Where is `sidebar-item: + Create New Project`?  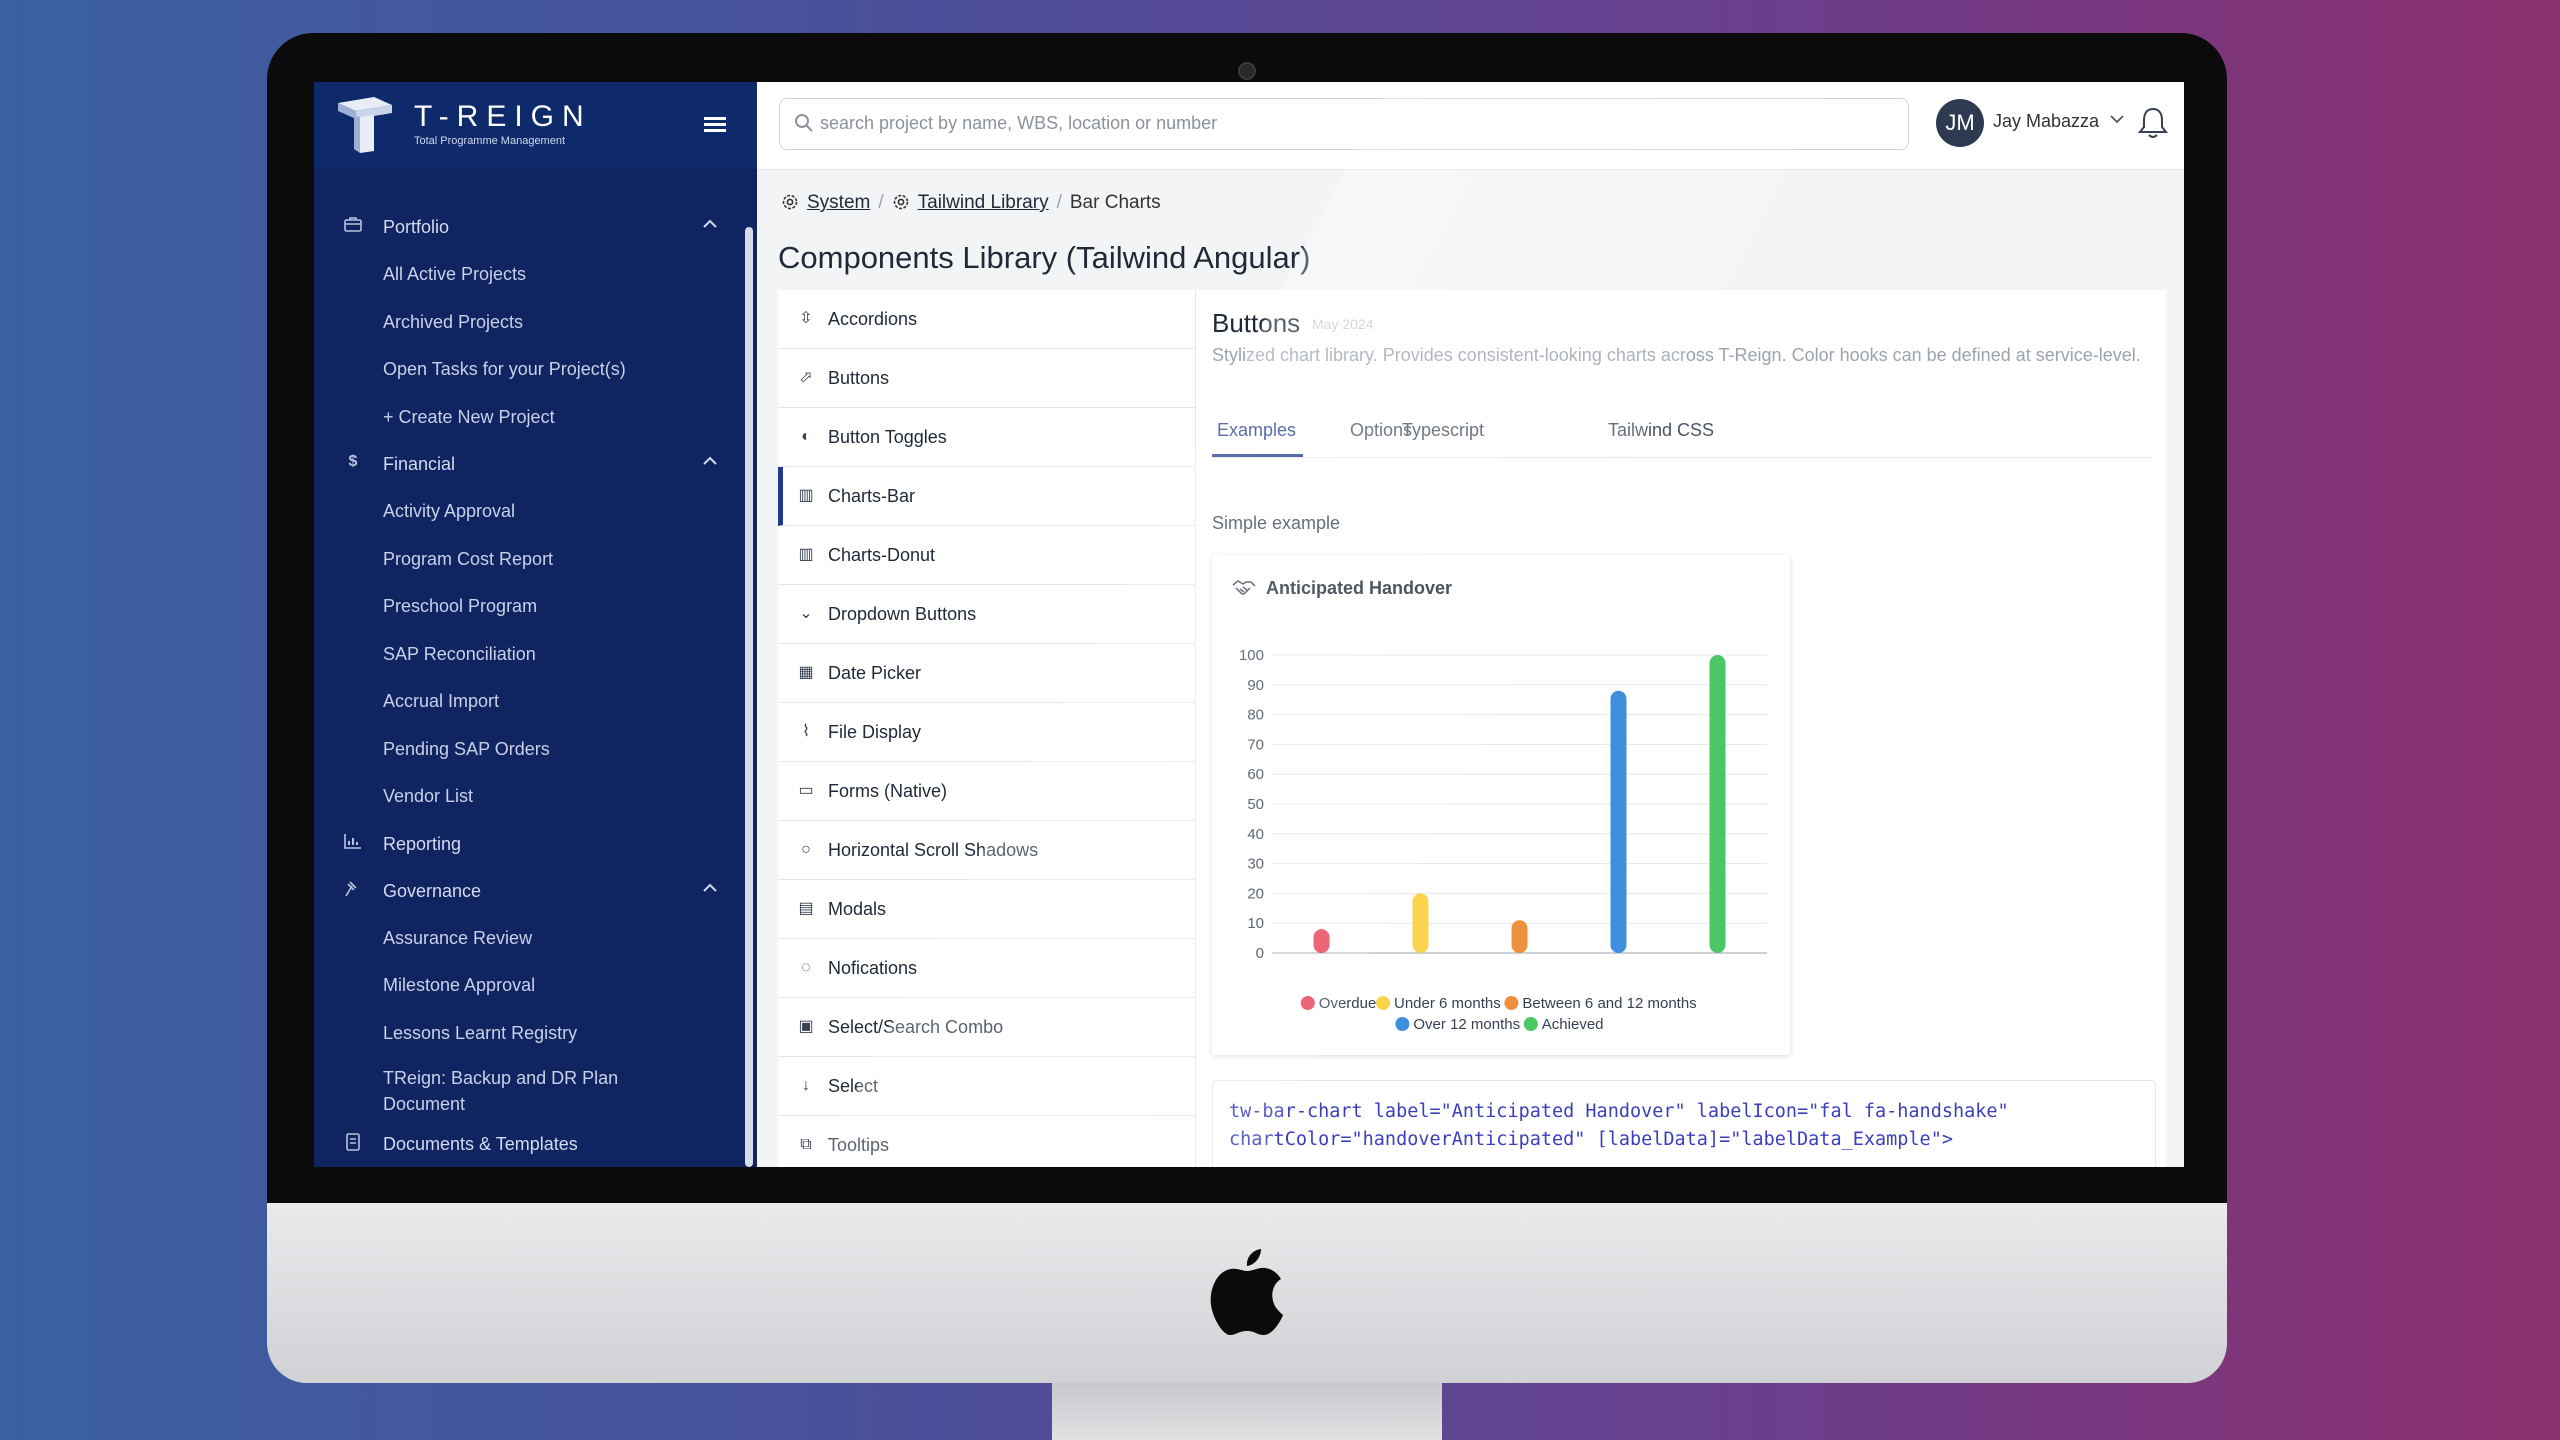
sidebar-item: + Create New Project is located at coordinates (526, 418).